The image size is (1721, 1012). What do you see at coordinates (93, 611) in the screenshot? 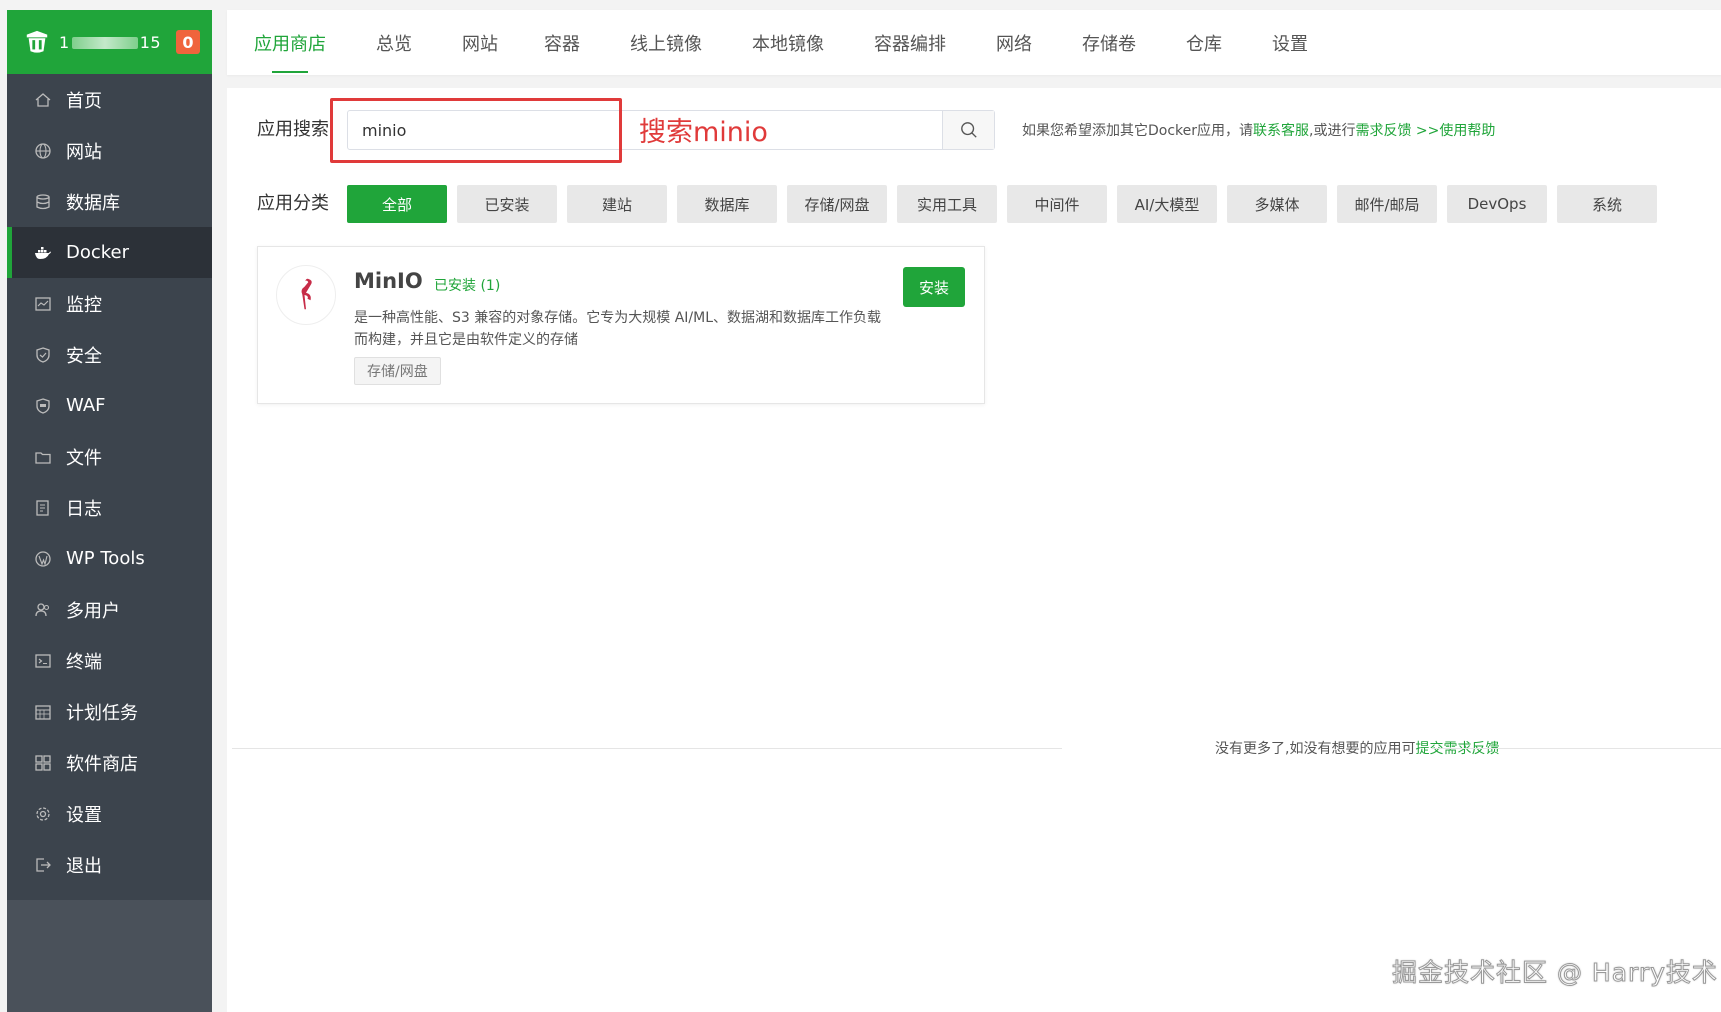
I see `sidebar-item-label: 多用户` at bounding box center [93, 611].